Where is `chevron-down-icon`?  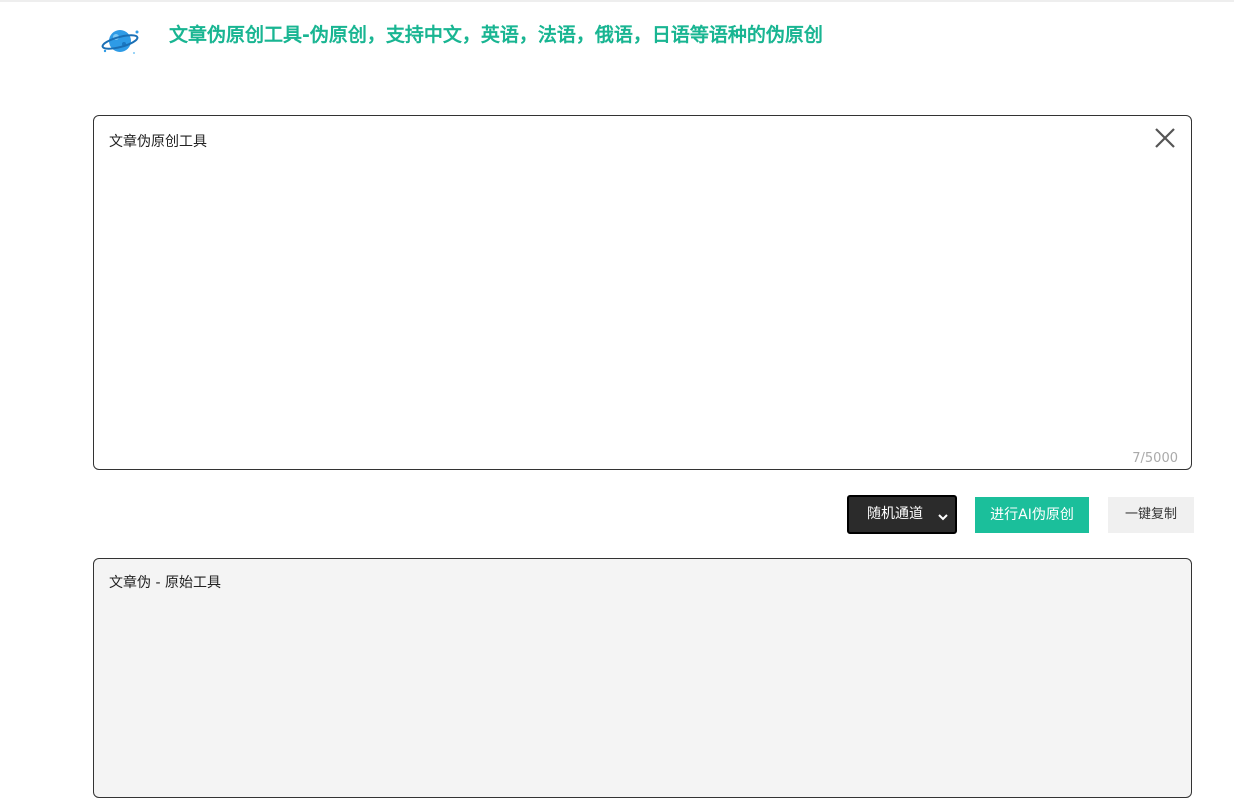
chevron-down-icon is located at coordinates (943, 514).